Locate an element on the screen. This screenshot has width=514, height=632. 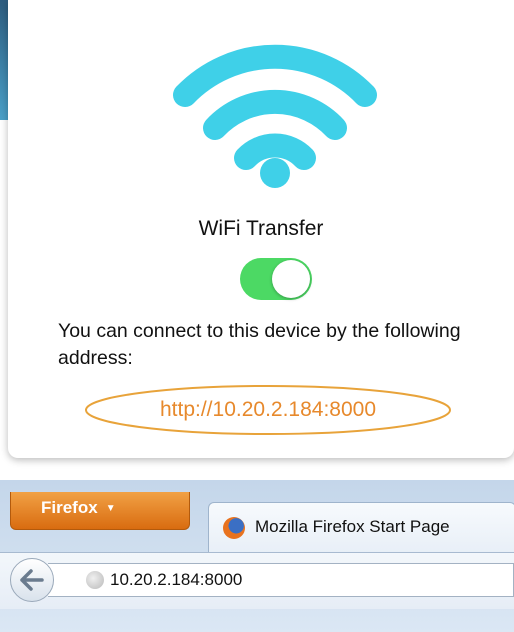
toggle-knob is located at coordinates (291, 279).